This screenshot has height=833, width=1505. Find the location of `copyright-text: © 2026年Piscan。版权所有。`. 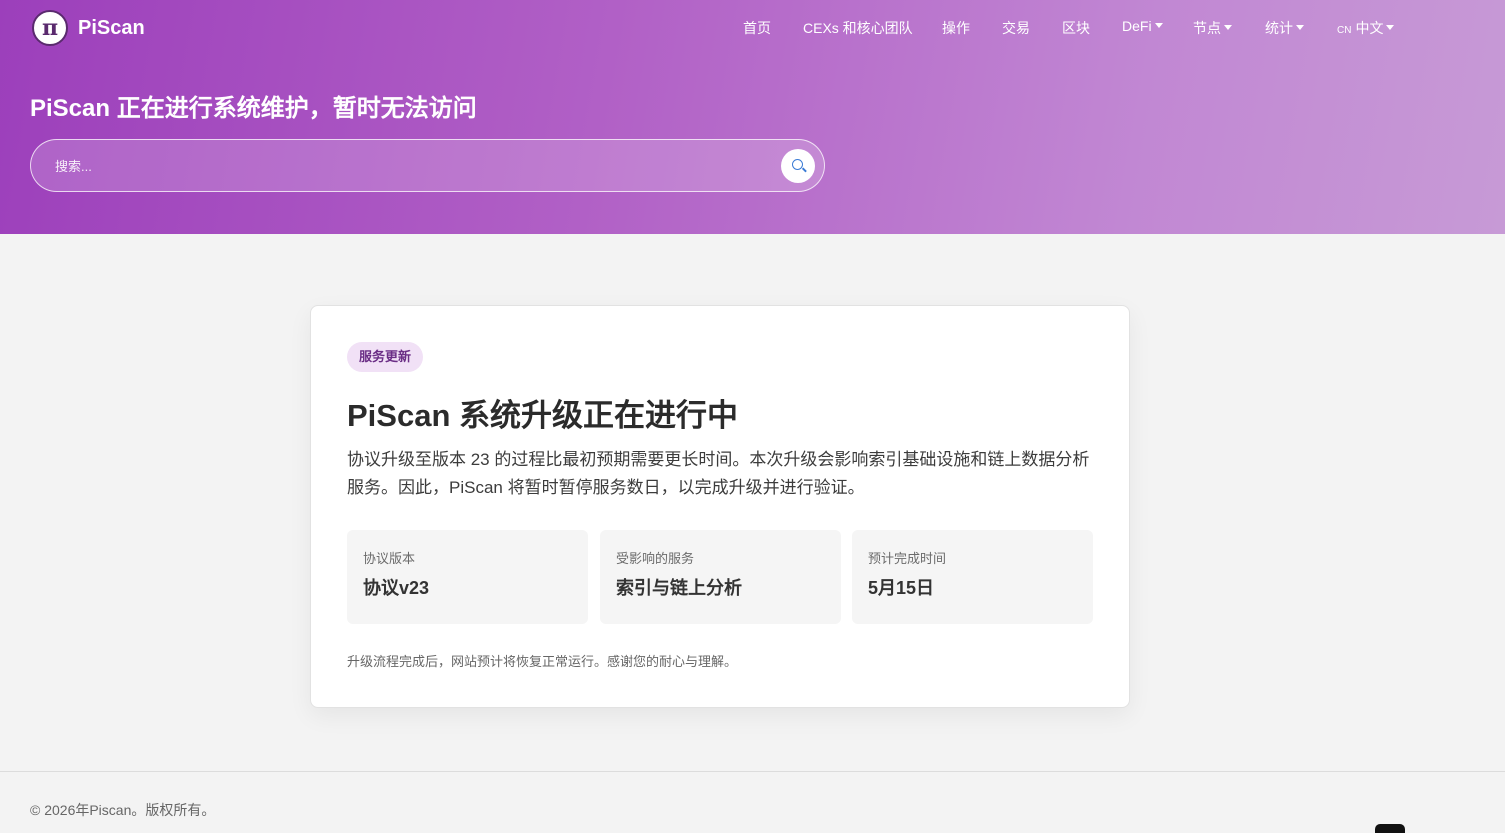

copyright-text: © 2026年Piscan。版权所有。 is located at coordinates (123, 810).